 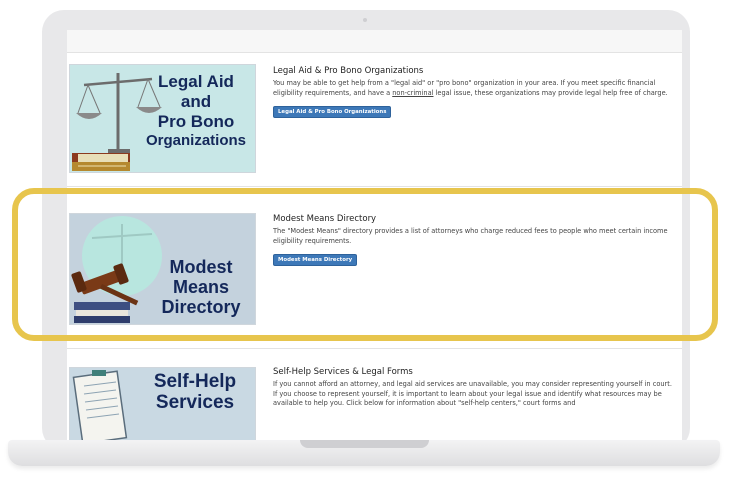 I want to click on page-header-band, so click(x=374, y=41).